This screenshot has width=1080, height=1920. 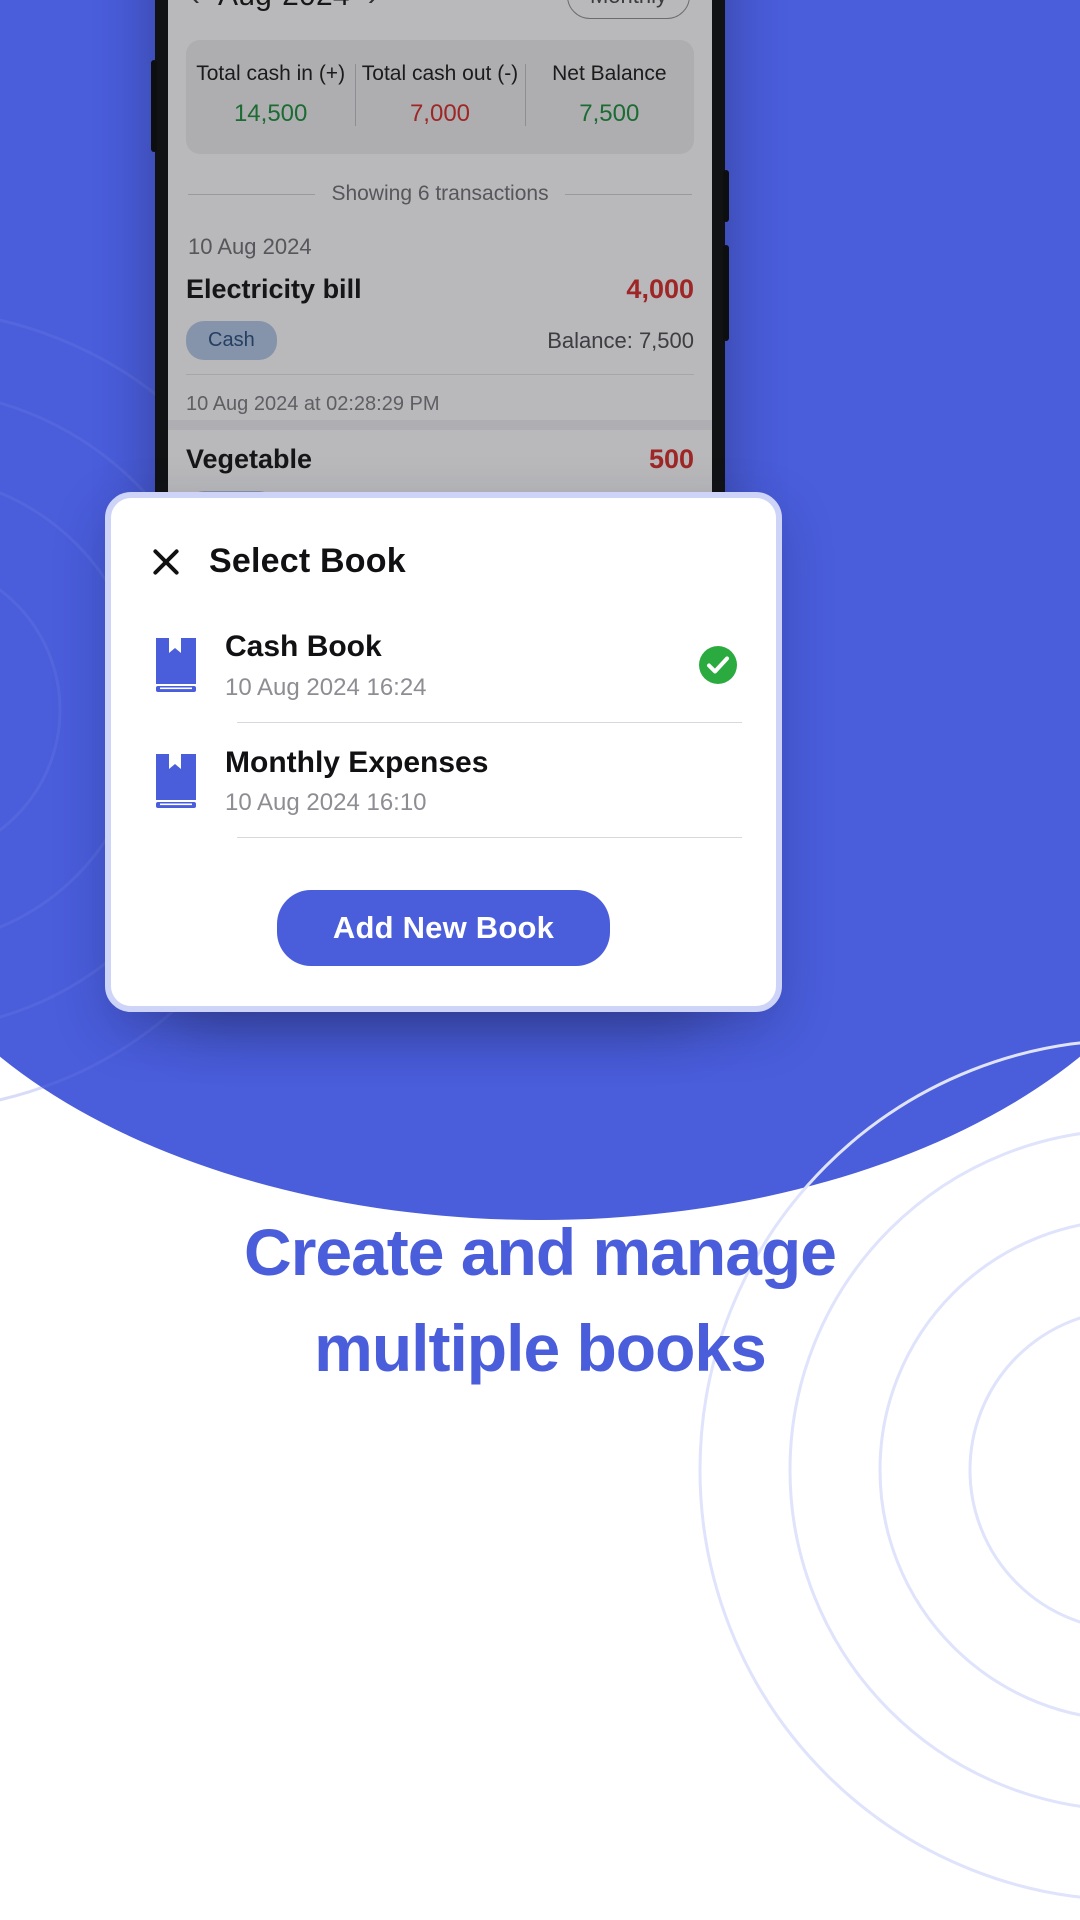 I want to click on phone-volume-button, so click(x=154, y=106).